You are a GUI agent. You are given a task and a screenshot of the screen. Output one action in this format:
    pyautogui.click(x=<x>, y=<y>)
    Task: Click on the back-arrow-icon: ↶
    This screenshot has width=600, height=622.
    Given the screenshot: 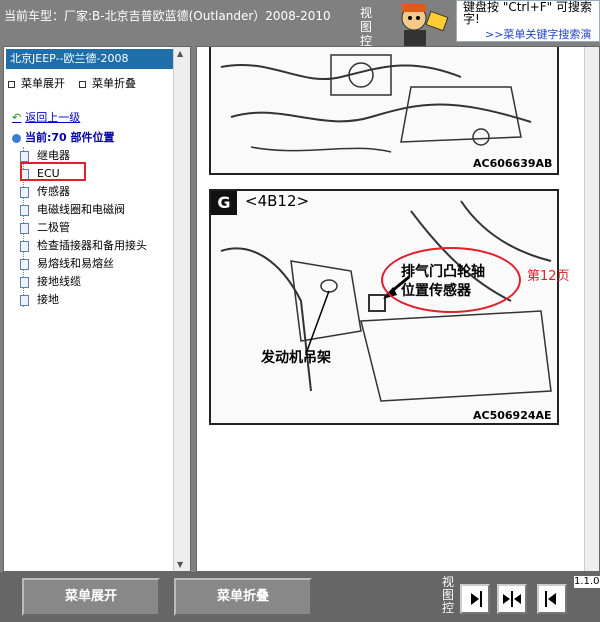 What is the action you would take?
    pyautogui.click(x=17, y=117)
    